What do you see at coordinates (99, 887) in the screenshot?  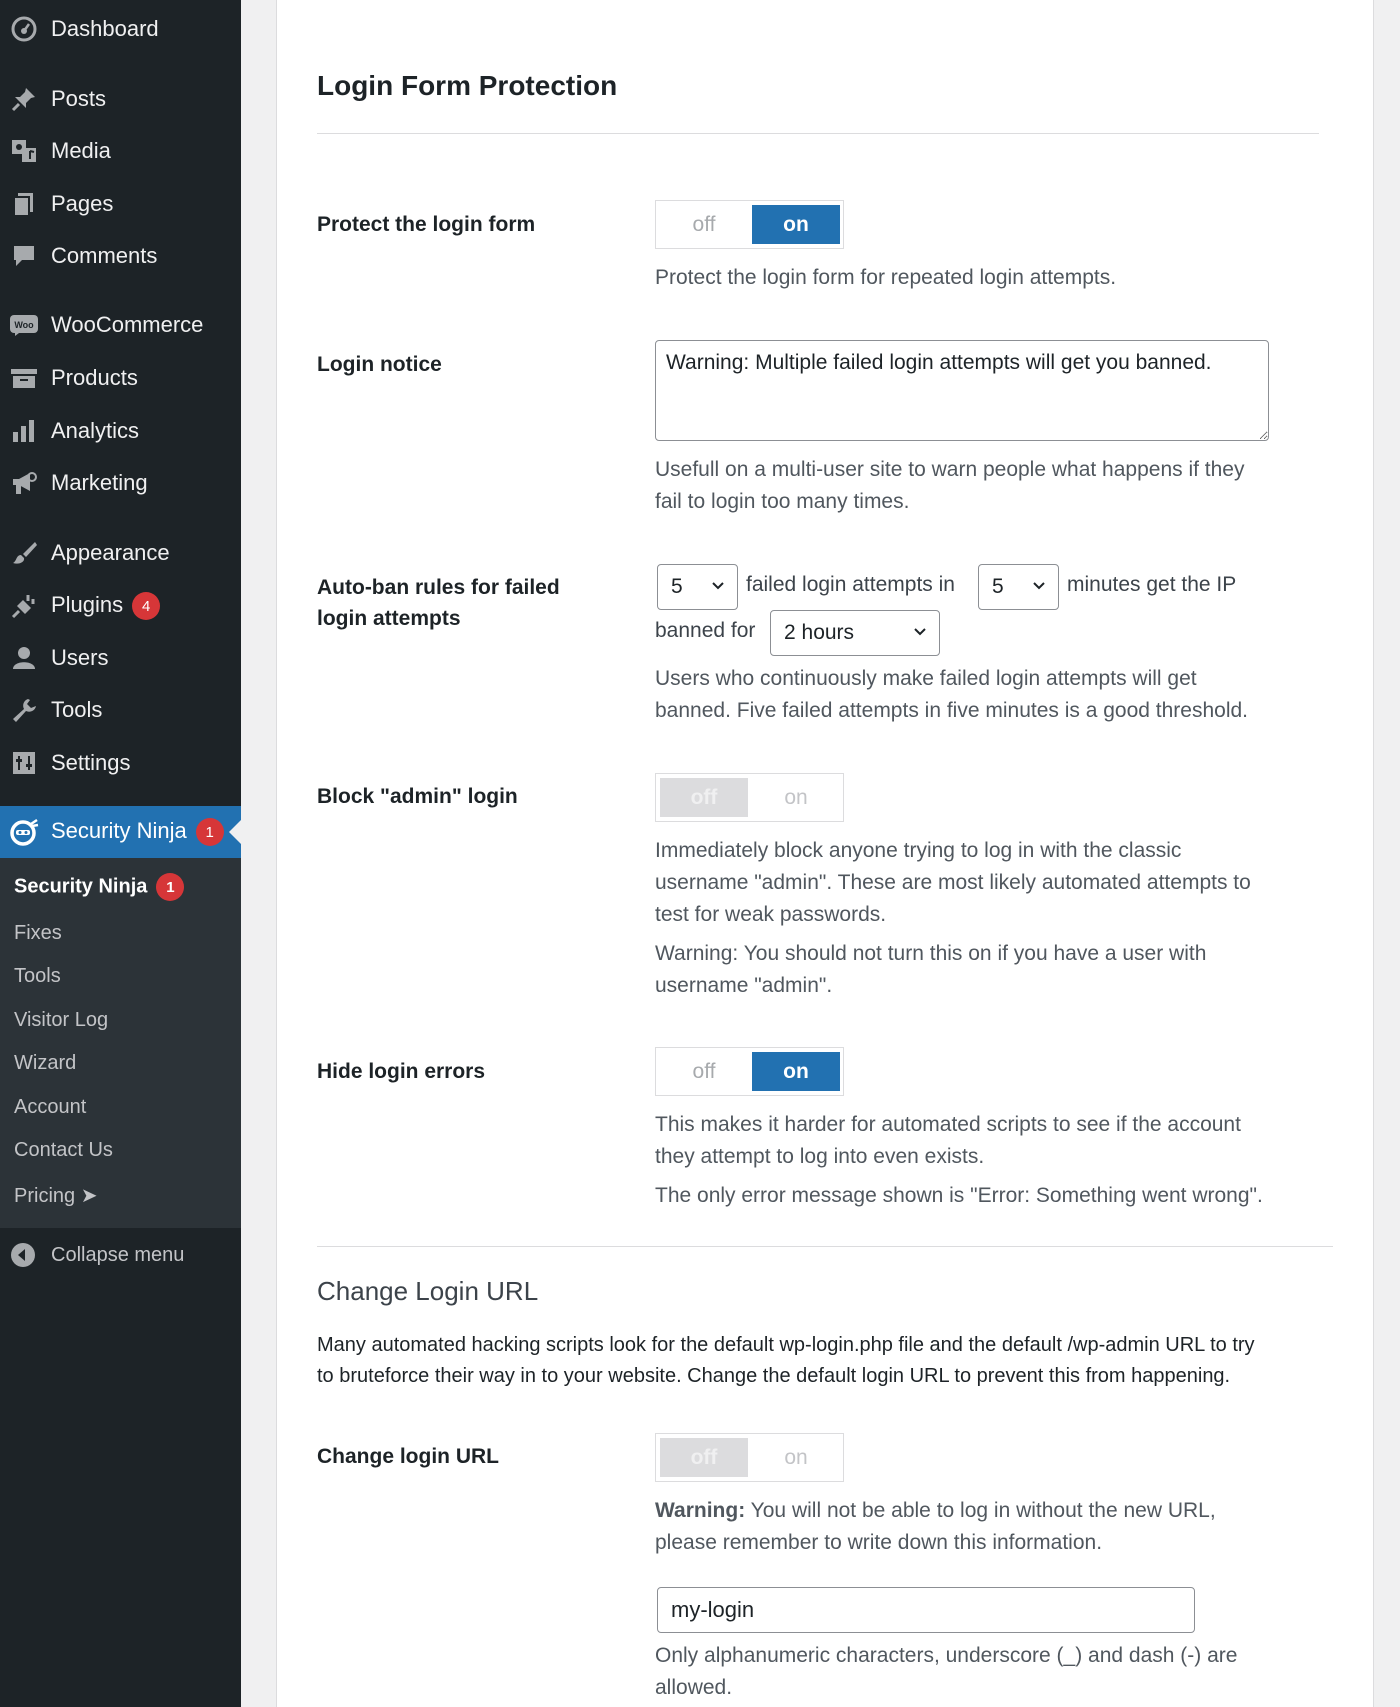 I see `submenu-security-ninja: Security Ninja 1` at bounding box center [99, 887].